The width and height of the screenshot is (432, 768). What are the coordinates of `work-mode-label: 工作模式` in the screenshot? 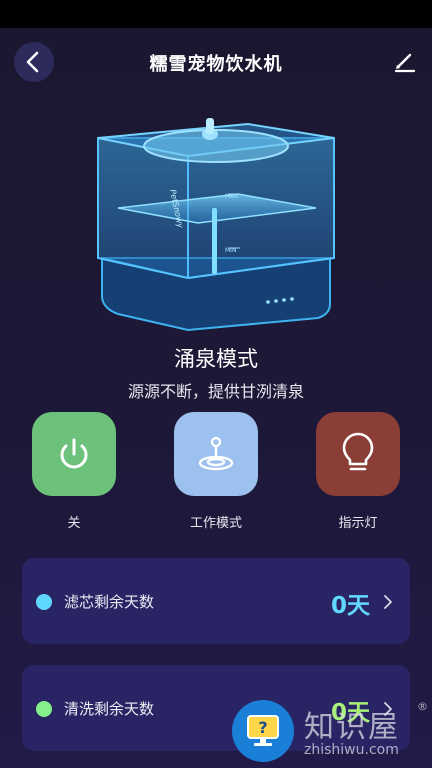 It's located at (215, 523).